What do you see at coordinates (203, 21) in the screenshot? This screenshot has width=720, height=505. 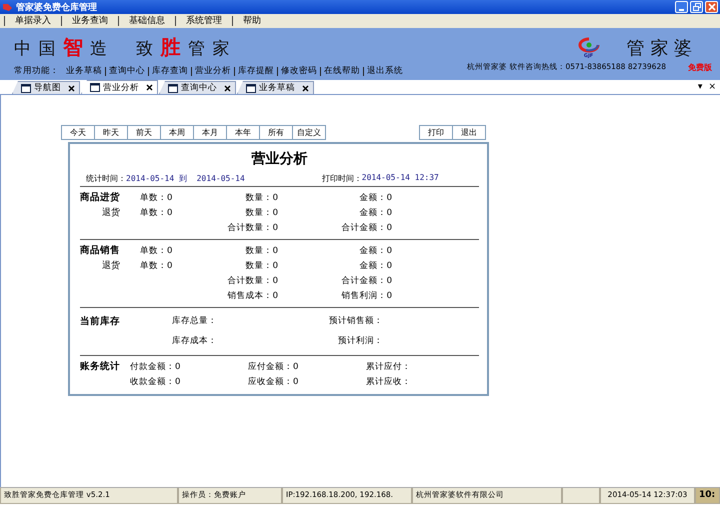 I see `menu-item: 系统管理` at bounding box center [203, 21].